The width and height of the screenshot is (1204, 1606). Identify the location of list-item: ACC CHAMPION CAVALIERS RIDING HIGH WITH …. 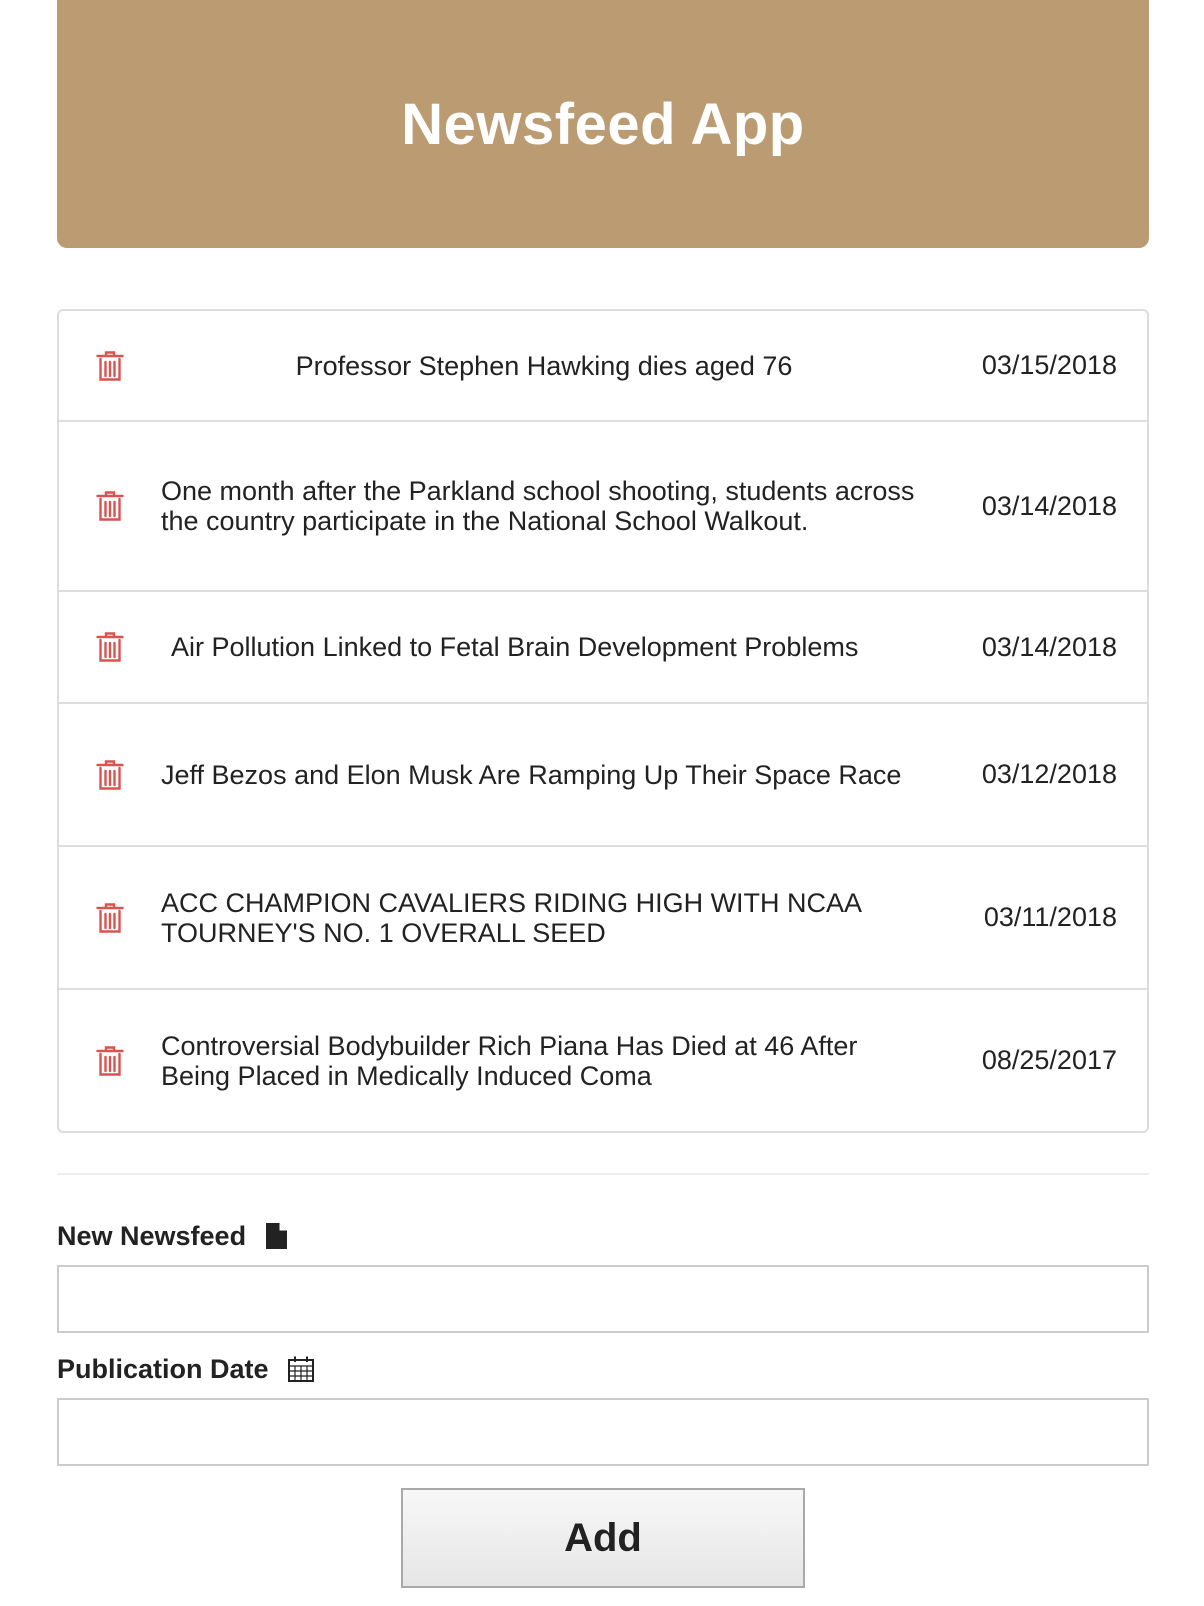
(603, 916).